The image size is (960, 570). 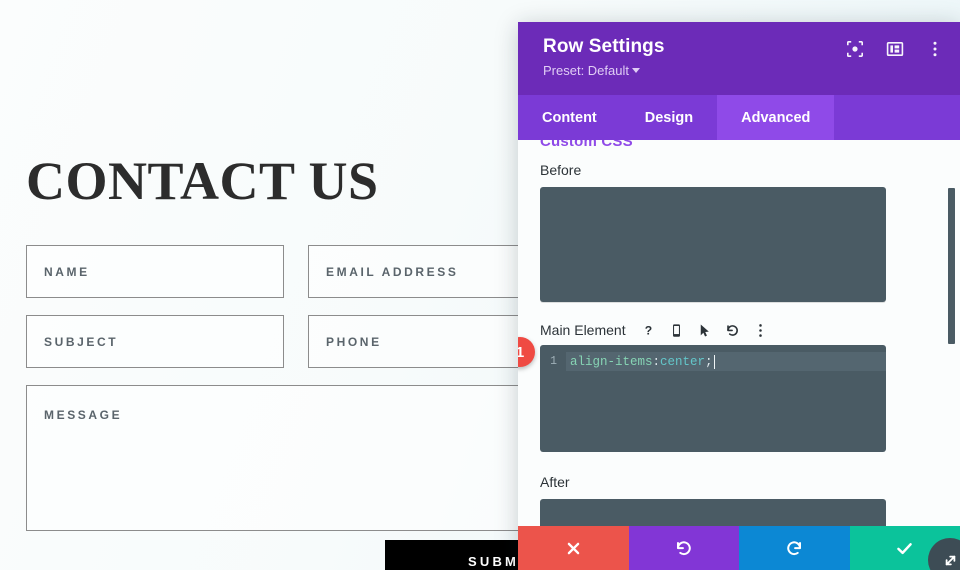 I want to click on css-property-token: align-items, so click(x=611, y=361).